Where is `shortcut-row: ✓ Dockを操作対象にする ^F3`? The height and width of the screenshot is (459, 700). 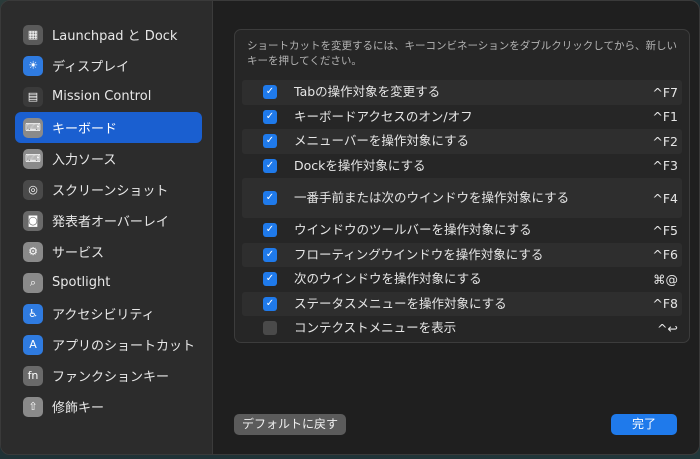
shortcut-row: ✓ Dockを操作対象にする ^F3 is located at coordinates (462, 166).